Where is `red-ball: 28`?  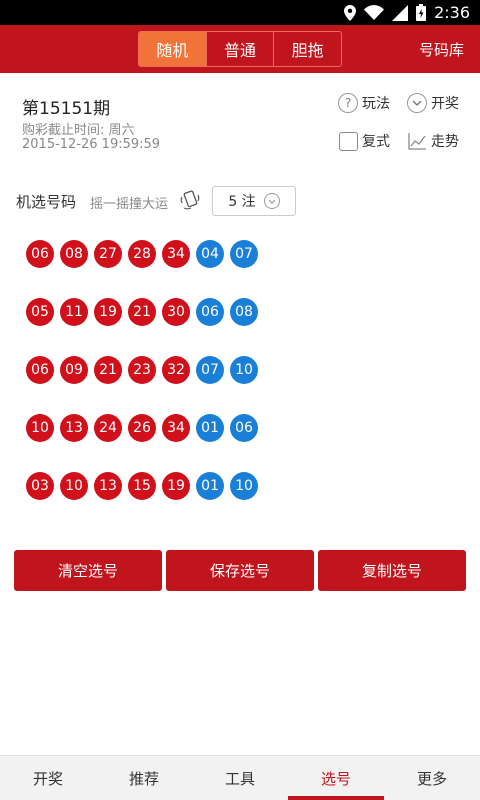
red-ball: 28 is located at coordinates (142, 254).